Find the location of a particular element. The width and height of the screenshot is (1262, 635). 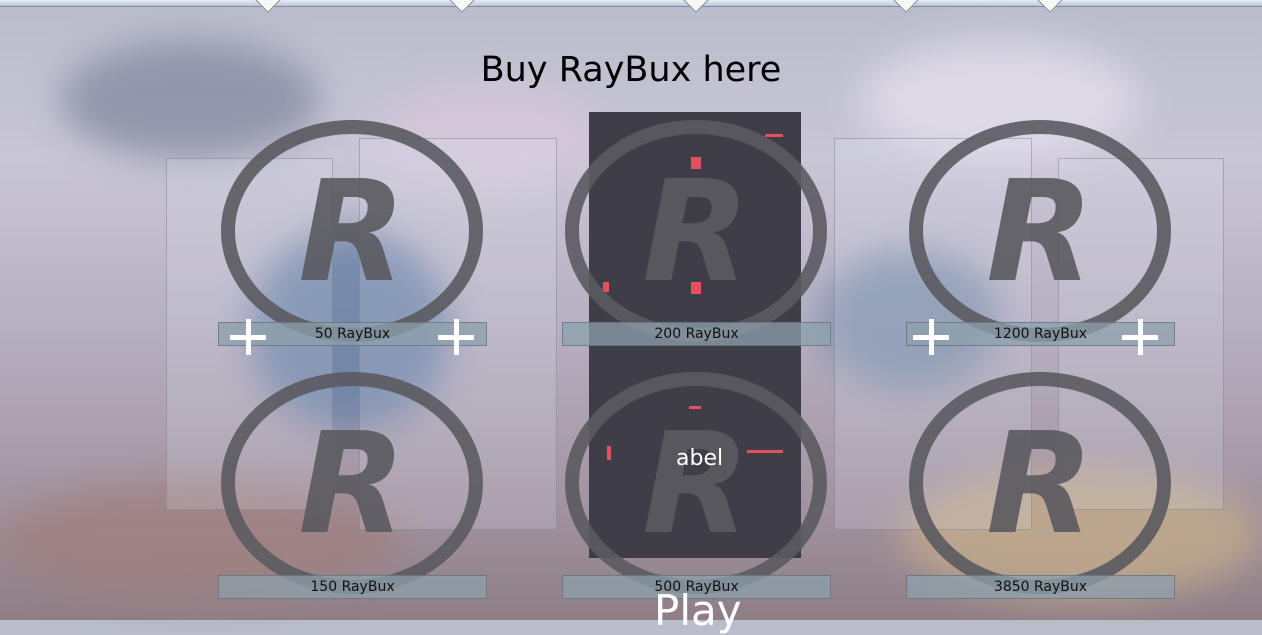

buy-200-raybux-button: 200 RayBux is located at coordinates (696, 334).